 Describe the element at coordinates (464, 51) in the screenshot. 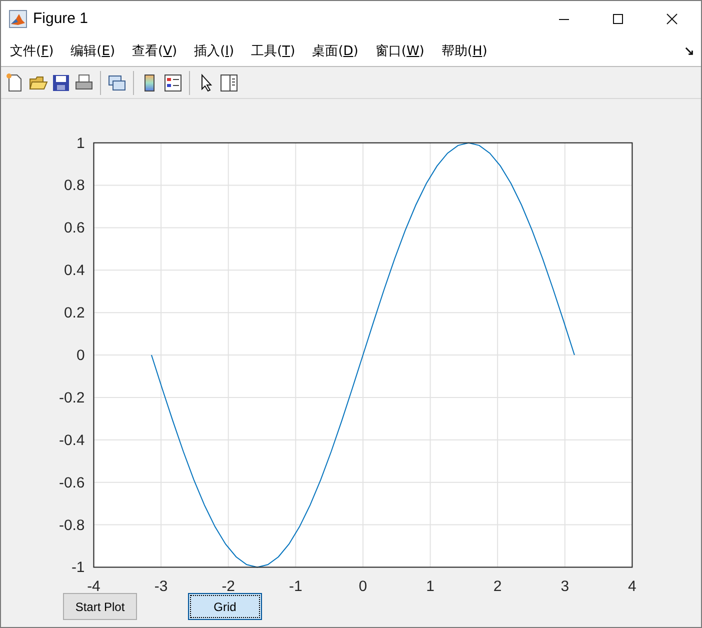

I see `menu-item: 帮助(H)` at that location.